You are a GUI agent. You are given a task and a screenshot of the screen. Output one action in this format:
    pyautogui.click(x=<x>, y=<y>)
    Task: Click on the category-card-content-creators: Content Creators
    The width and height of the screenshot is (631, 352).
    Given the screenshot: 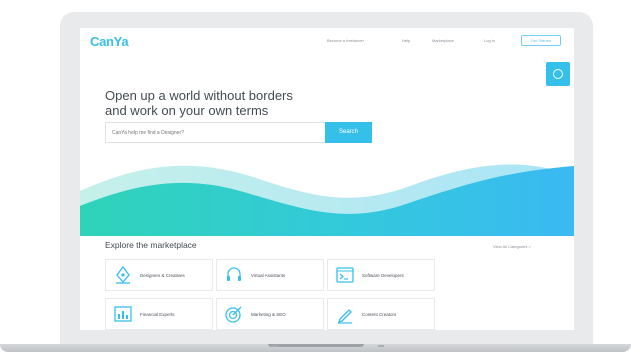 What is the action you would take?
    pyautogui.click(x=381, y=314)
    